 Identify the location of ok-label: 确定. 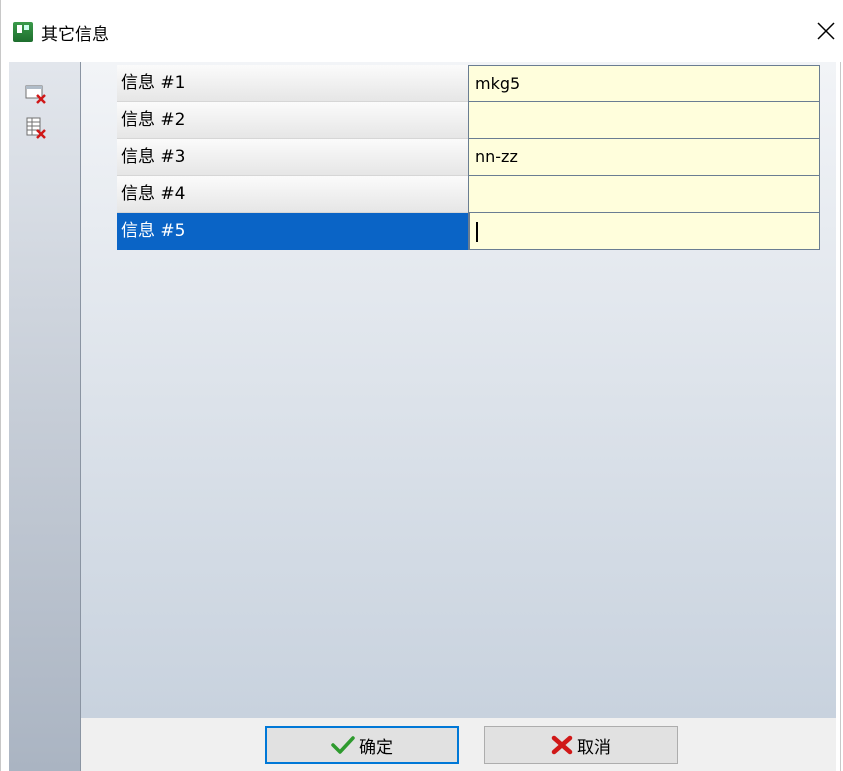
(376, 747).